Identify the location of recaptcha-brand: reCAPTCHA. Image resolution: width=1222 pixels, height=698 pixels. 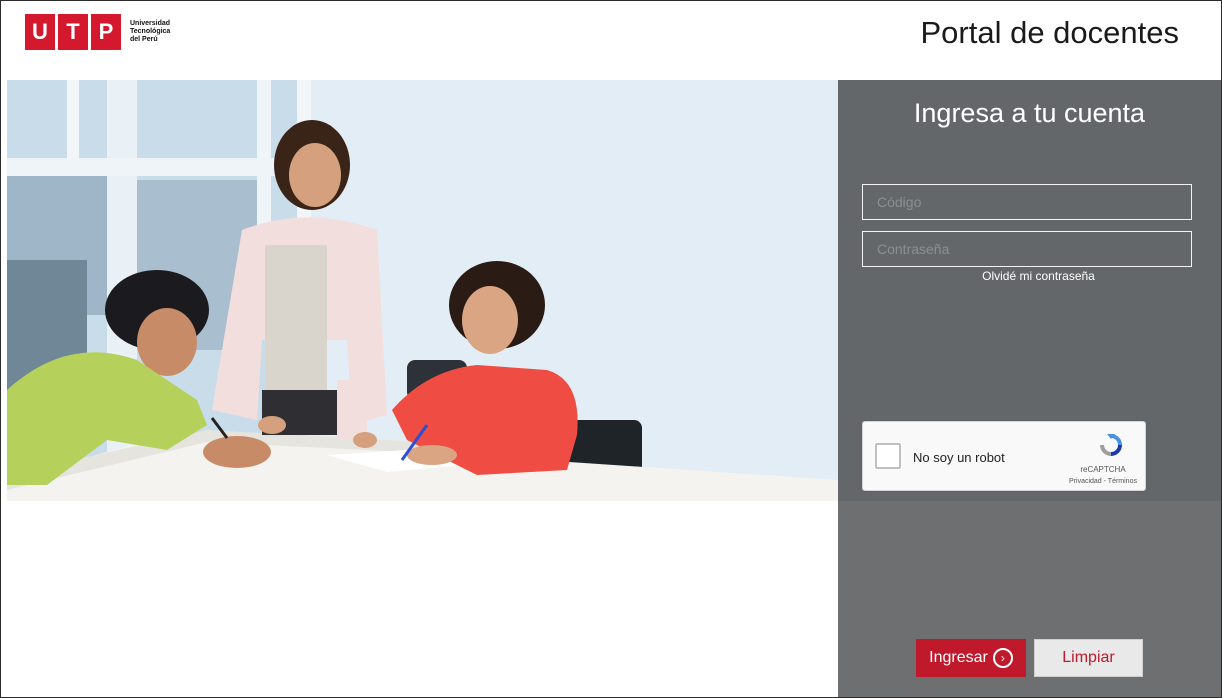
(1103, 469).